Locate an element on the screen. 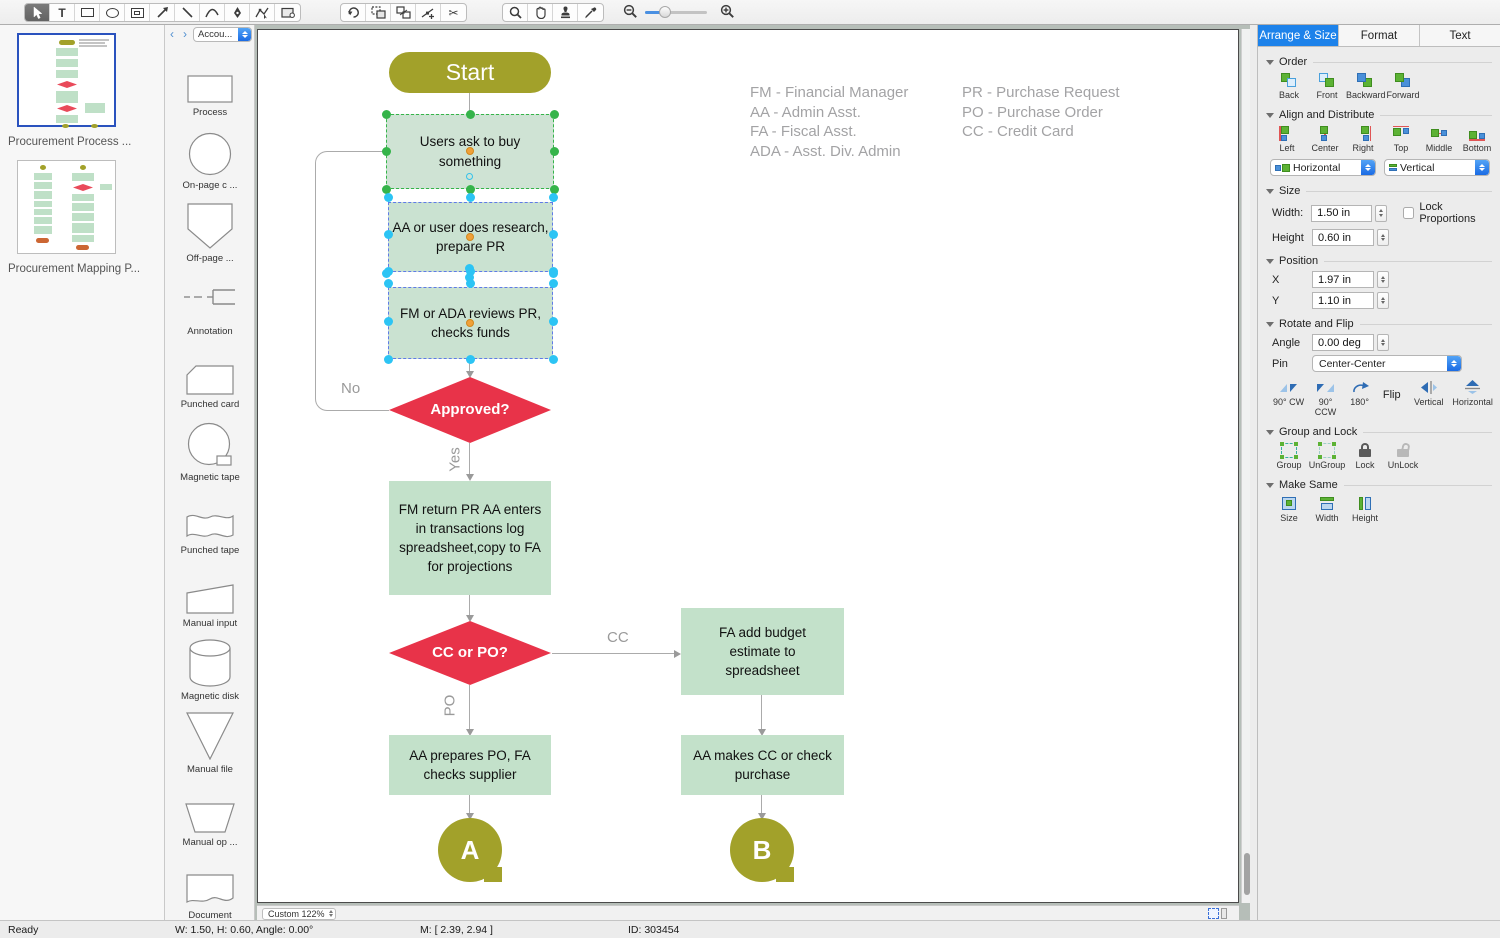  node-decision-cc-or-po: CC or PO? is located at coordinates (470, 653).